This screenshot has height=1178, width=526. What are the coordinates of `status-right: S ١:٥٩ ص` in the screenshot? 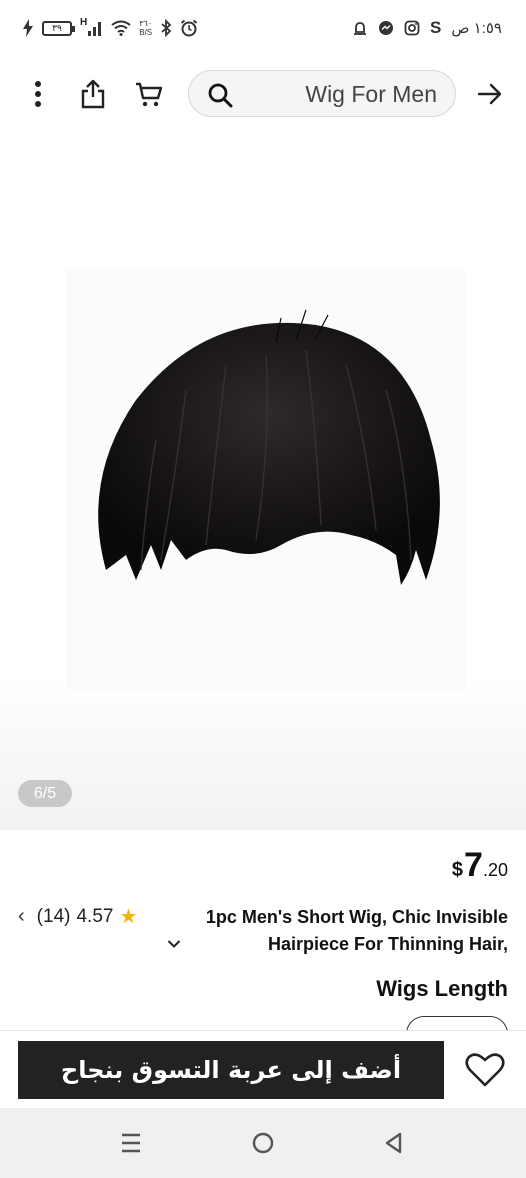 It's located at (427, 28).